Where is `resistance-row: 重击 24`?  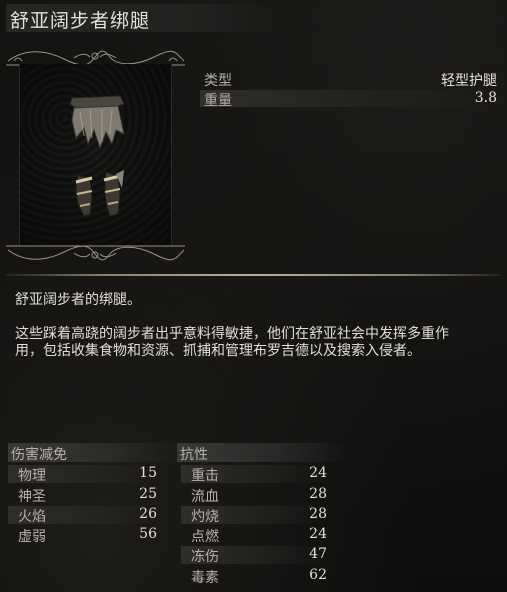
resistance-row: 重击 24 is located at coordinates (254, 474).